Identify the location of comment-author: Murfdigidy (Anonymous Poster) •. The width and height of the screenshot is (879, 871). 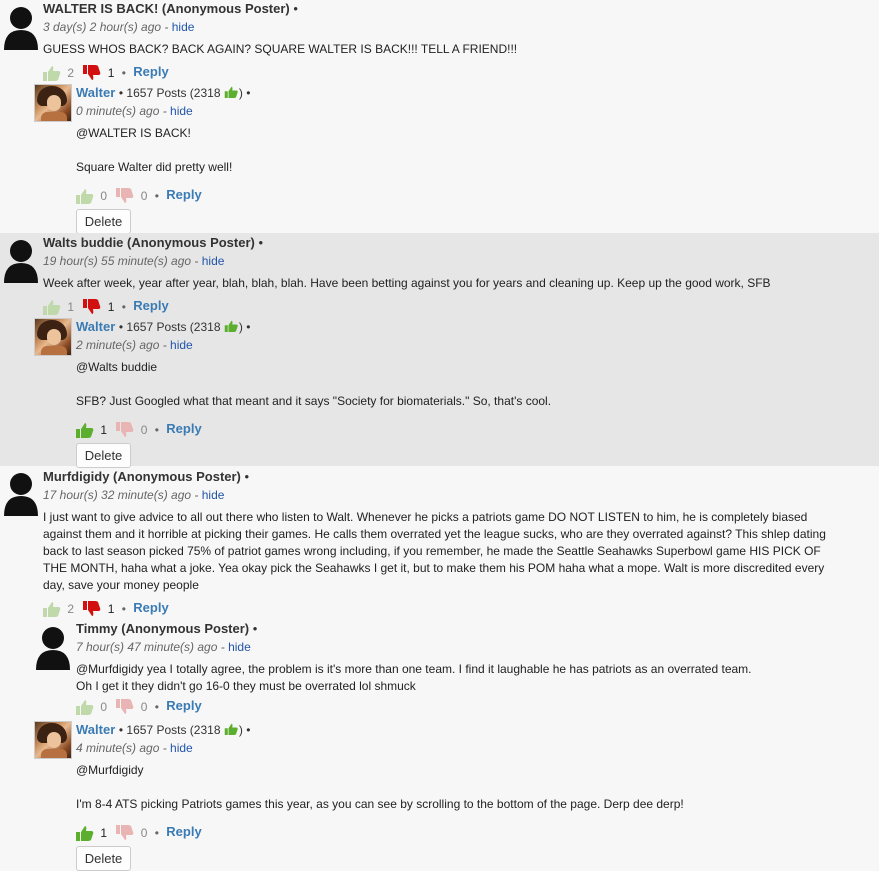
(146, 476).